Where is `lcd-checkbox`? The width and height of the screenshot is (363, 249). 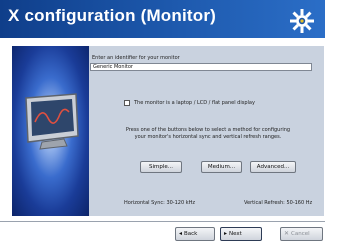
lcd-checkbox is located at coordinates (127, 103).